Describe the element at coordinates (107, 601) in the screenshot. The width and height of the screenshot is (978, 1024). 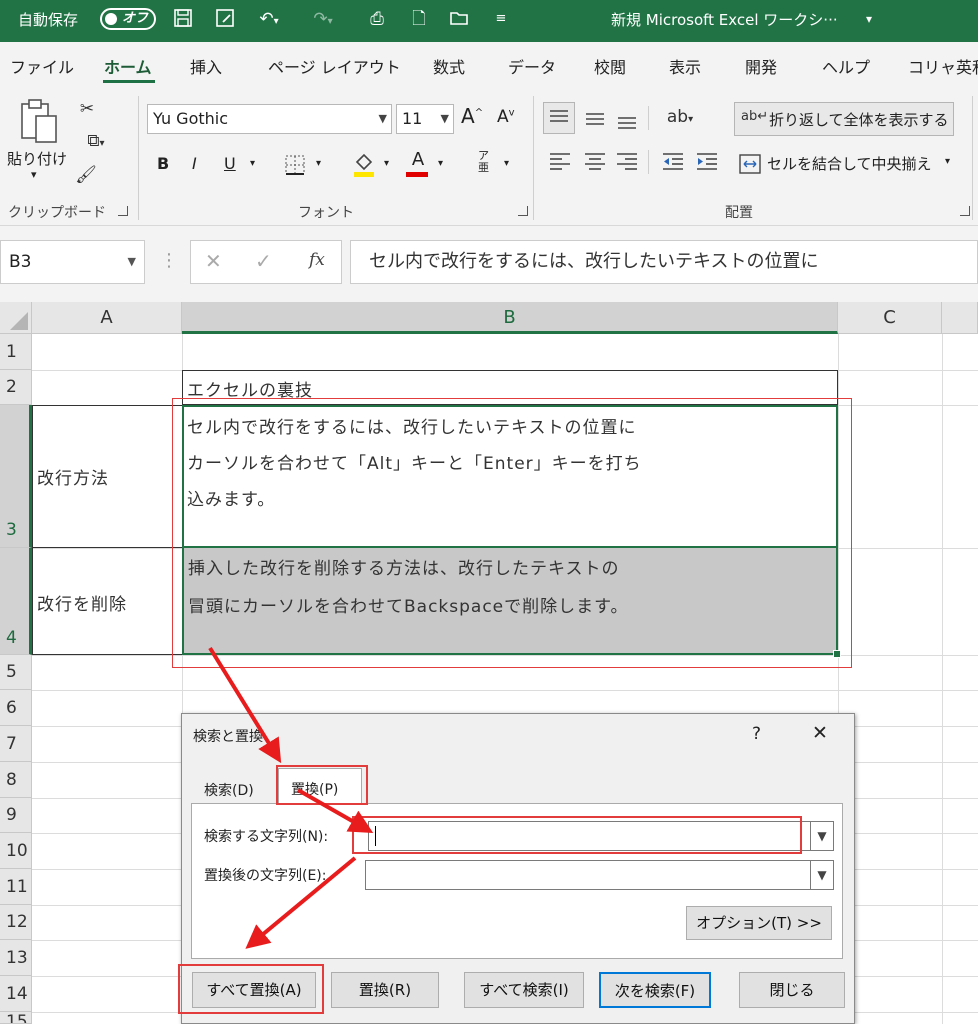
I see `cell-a4: 改行を削除` at that location.